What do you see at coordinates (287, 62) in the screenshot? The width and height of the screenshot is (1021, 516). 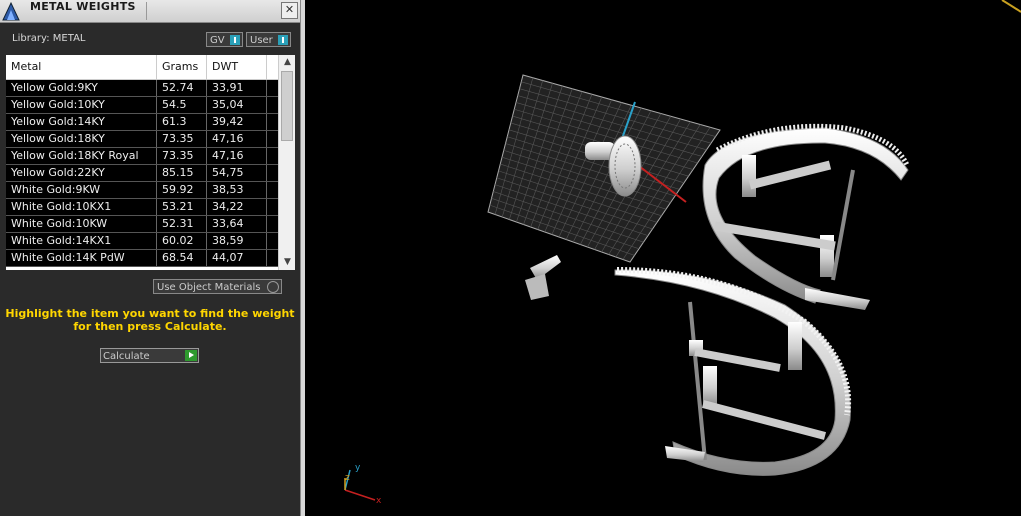 I see `scroll-up-icon: ▲` at bounding box center [287, 62].